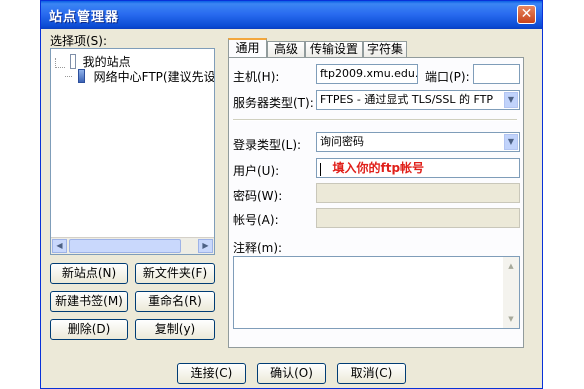 Image resolution: width=584 pixels, height=389 pixels. Describe the element at coordinates (211, 373) in the screenshot. I see `connect-button: 连接(C)` at that location.